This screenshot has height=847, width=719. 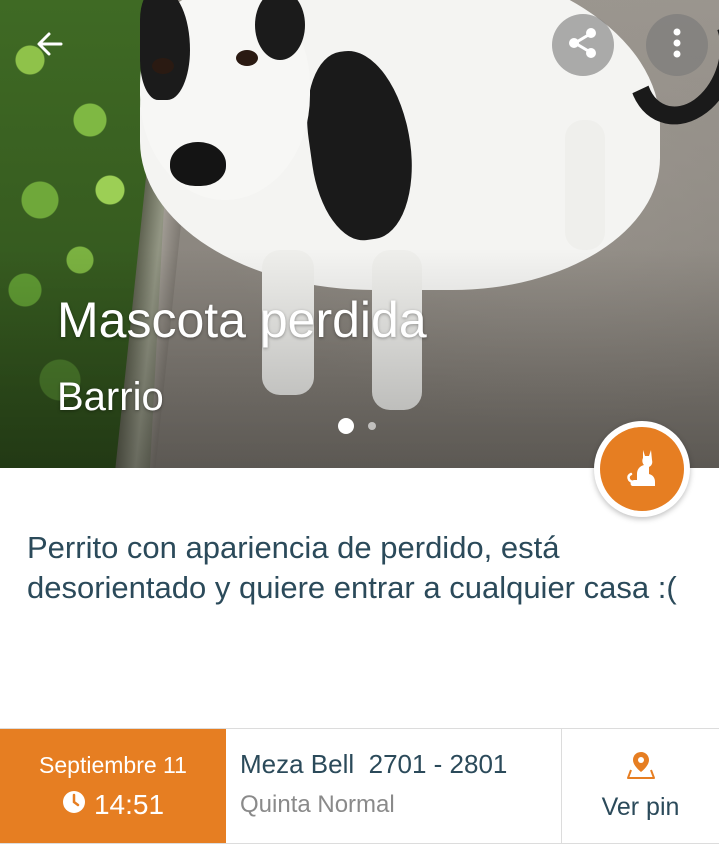 I want to click on carousel-dot, so click(x=372, y=426).